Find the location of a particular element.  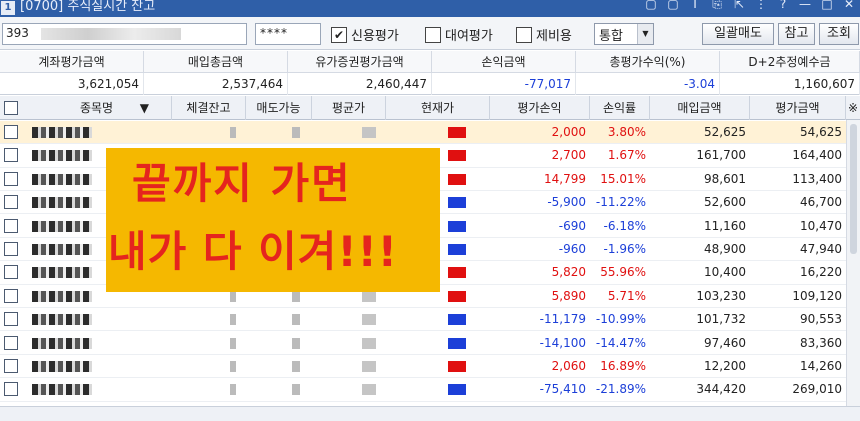

eval-amount-cell: 47,940 is located at coordinates (821, 249).